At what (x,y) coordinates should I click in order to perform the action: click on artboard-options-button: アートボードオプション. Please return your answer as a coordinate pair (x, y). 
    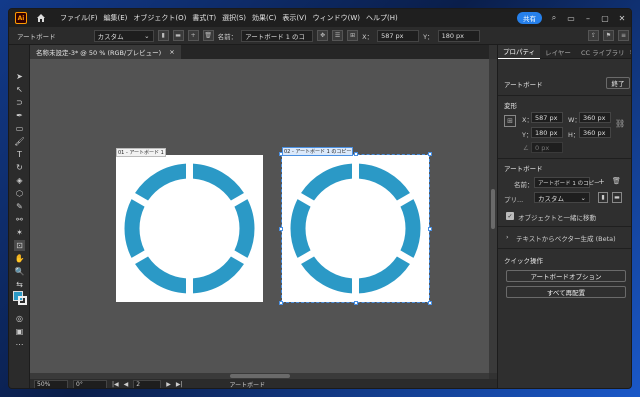
    Looking at the image, I should click on (566, 276).